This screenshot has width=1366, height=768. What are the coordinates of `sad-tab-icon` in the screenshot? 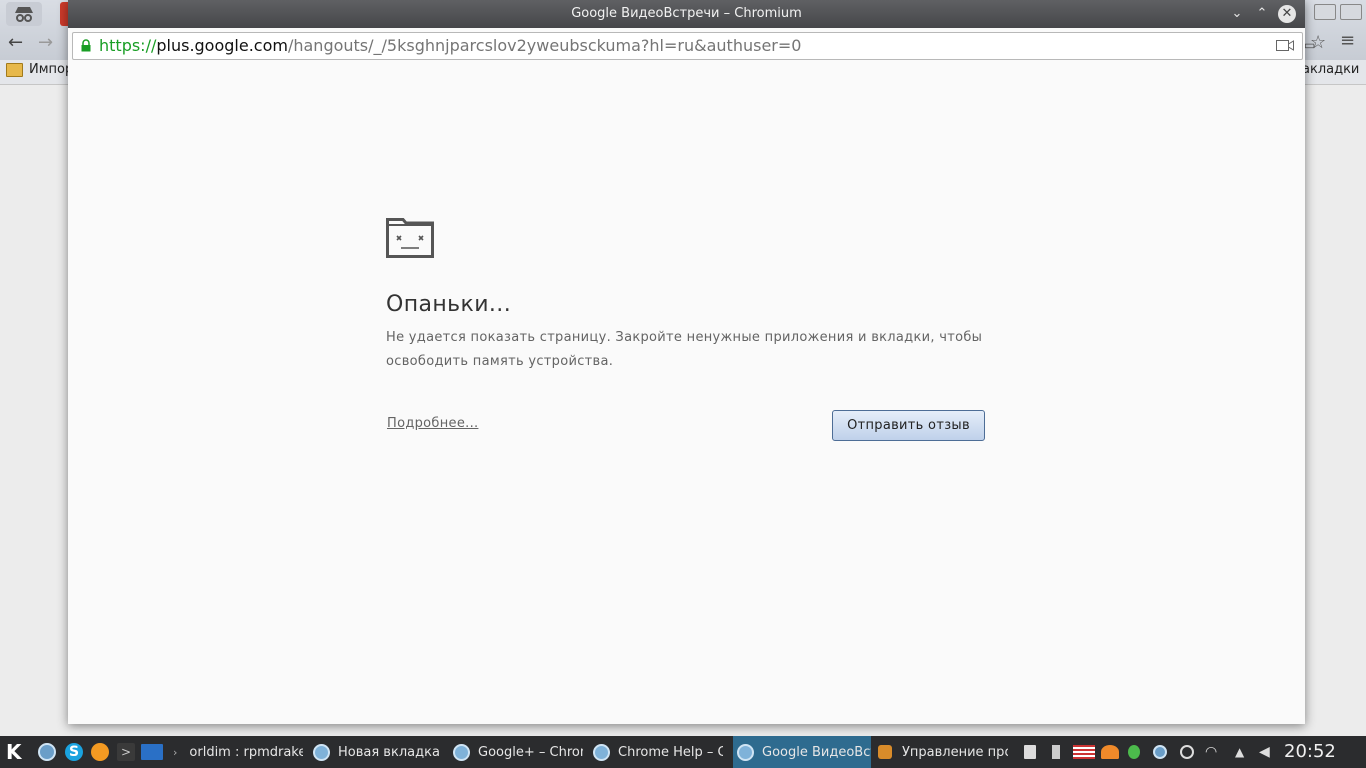 It's located at (410, 238).